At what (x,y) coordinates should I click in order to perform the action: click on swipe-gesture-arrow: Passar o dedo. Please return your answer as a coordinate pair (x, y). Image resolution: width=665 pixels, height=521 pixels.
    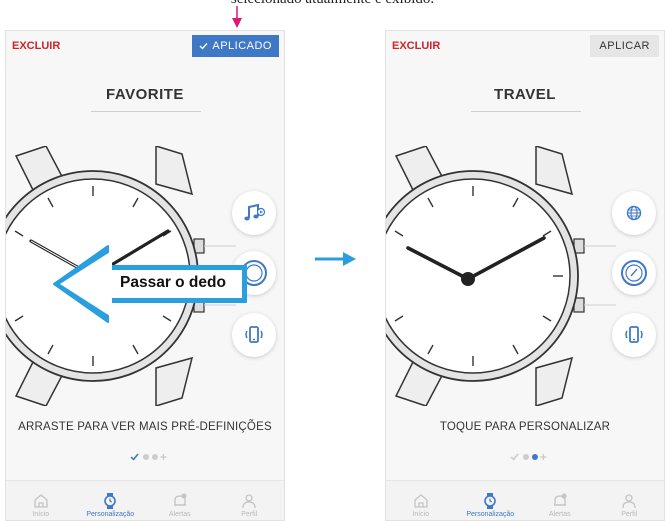
    Looking at the image, I should click on (150, 286).